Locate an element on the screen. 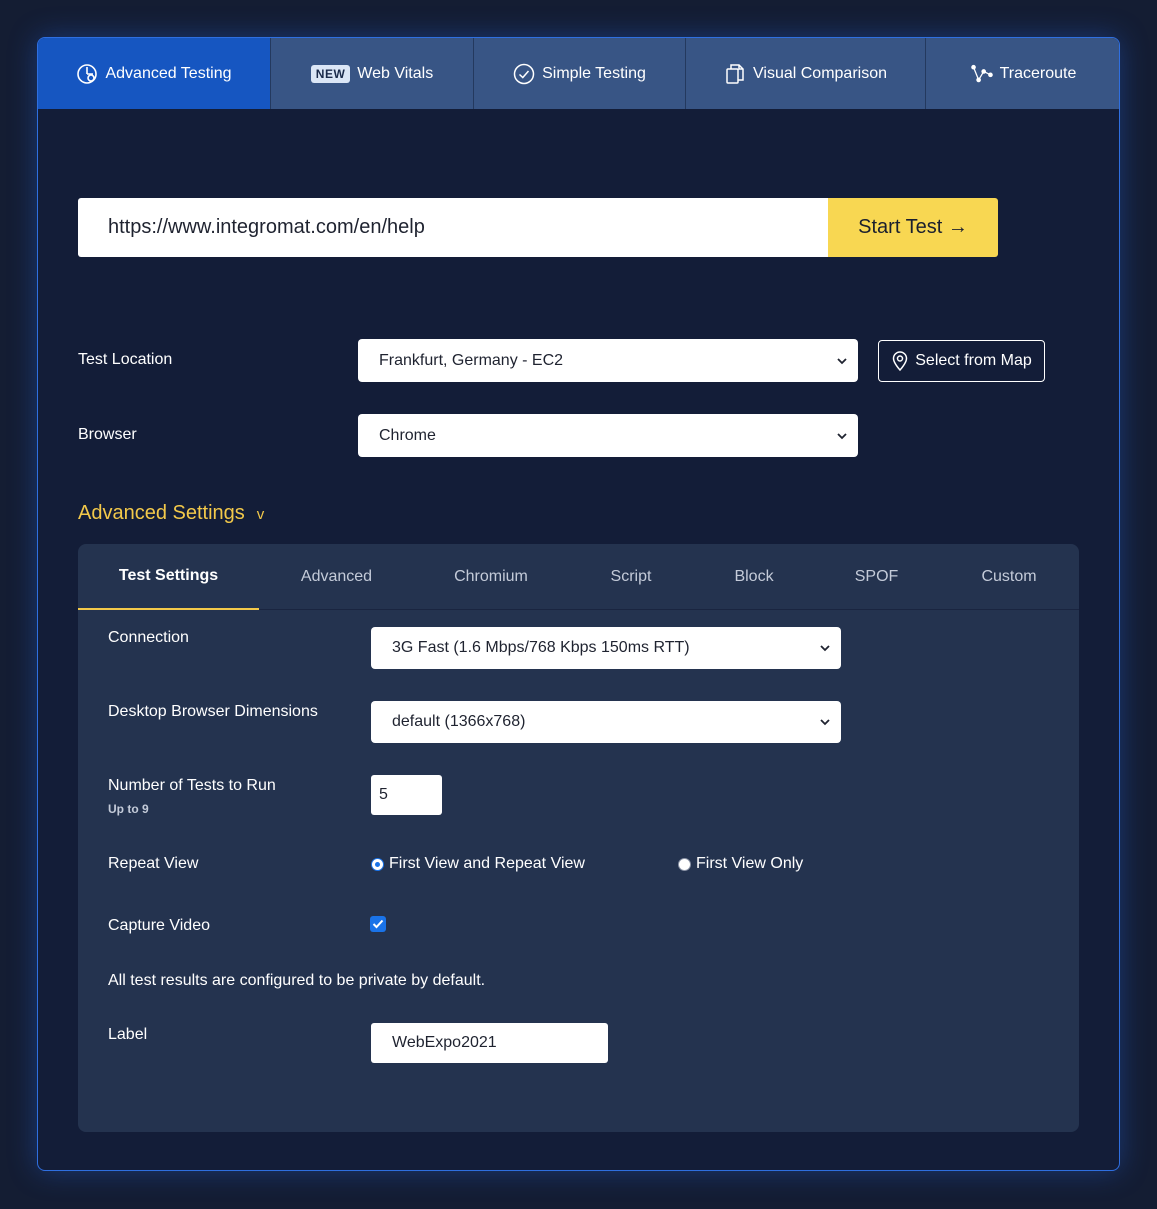 The height and width of the screenshot is (1209, 1157). tab-test-settings: Test Settings is located at coordinates (168, 577).